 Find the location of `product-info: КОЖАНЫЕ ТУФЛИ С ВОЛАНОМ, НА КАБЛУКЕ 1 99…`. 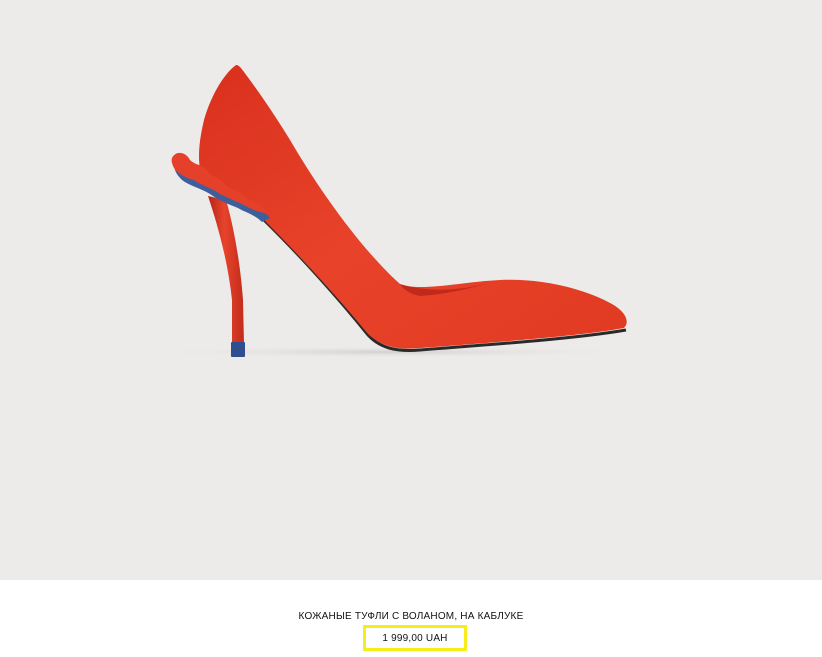

product-info: КОЖАНЫЕ ТУФЛИ С ВОЛАНОМ, НА КАБЛУКЕ 1 99… is located at coordinates (411, 618).